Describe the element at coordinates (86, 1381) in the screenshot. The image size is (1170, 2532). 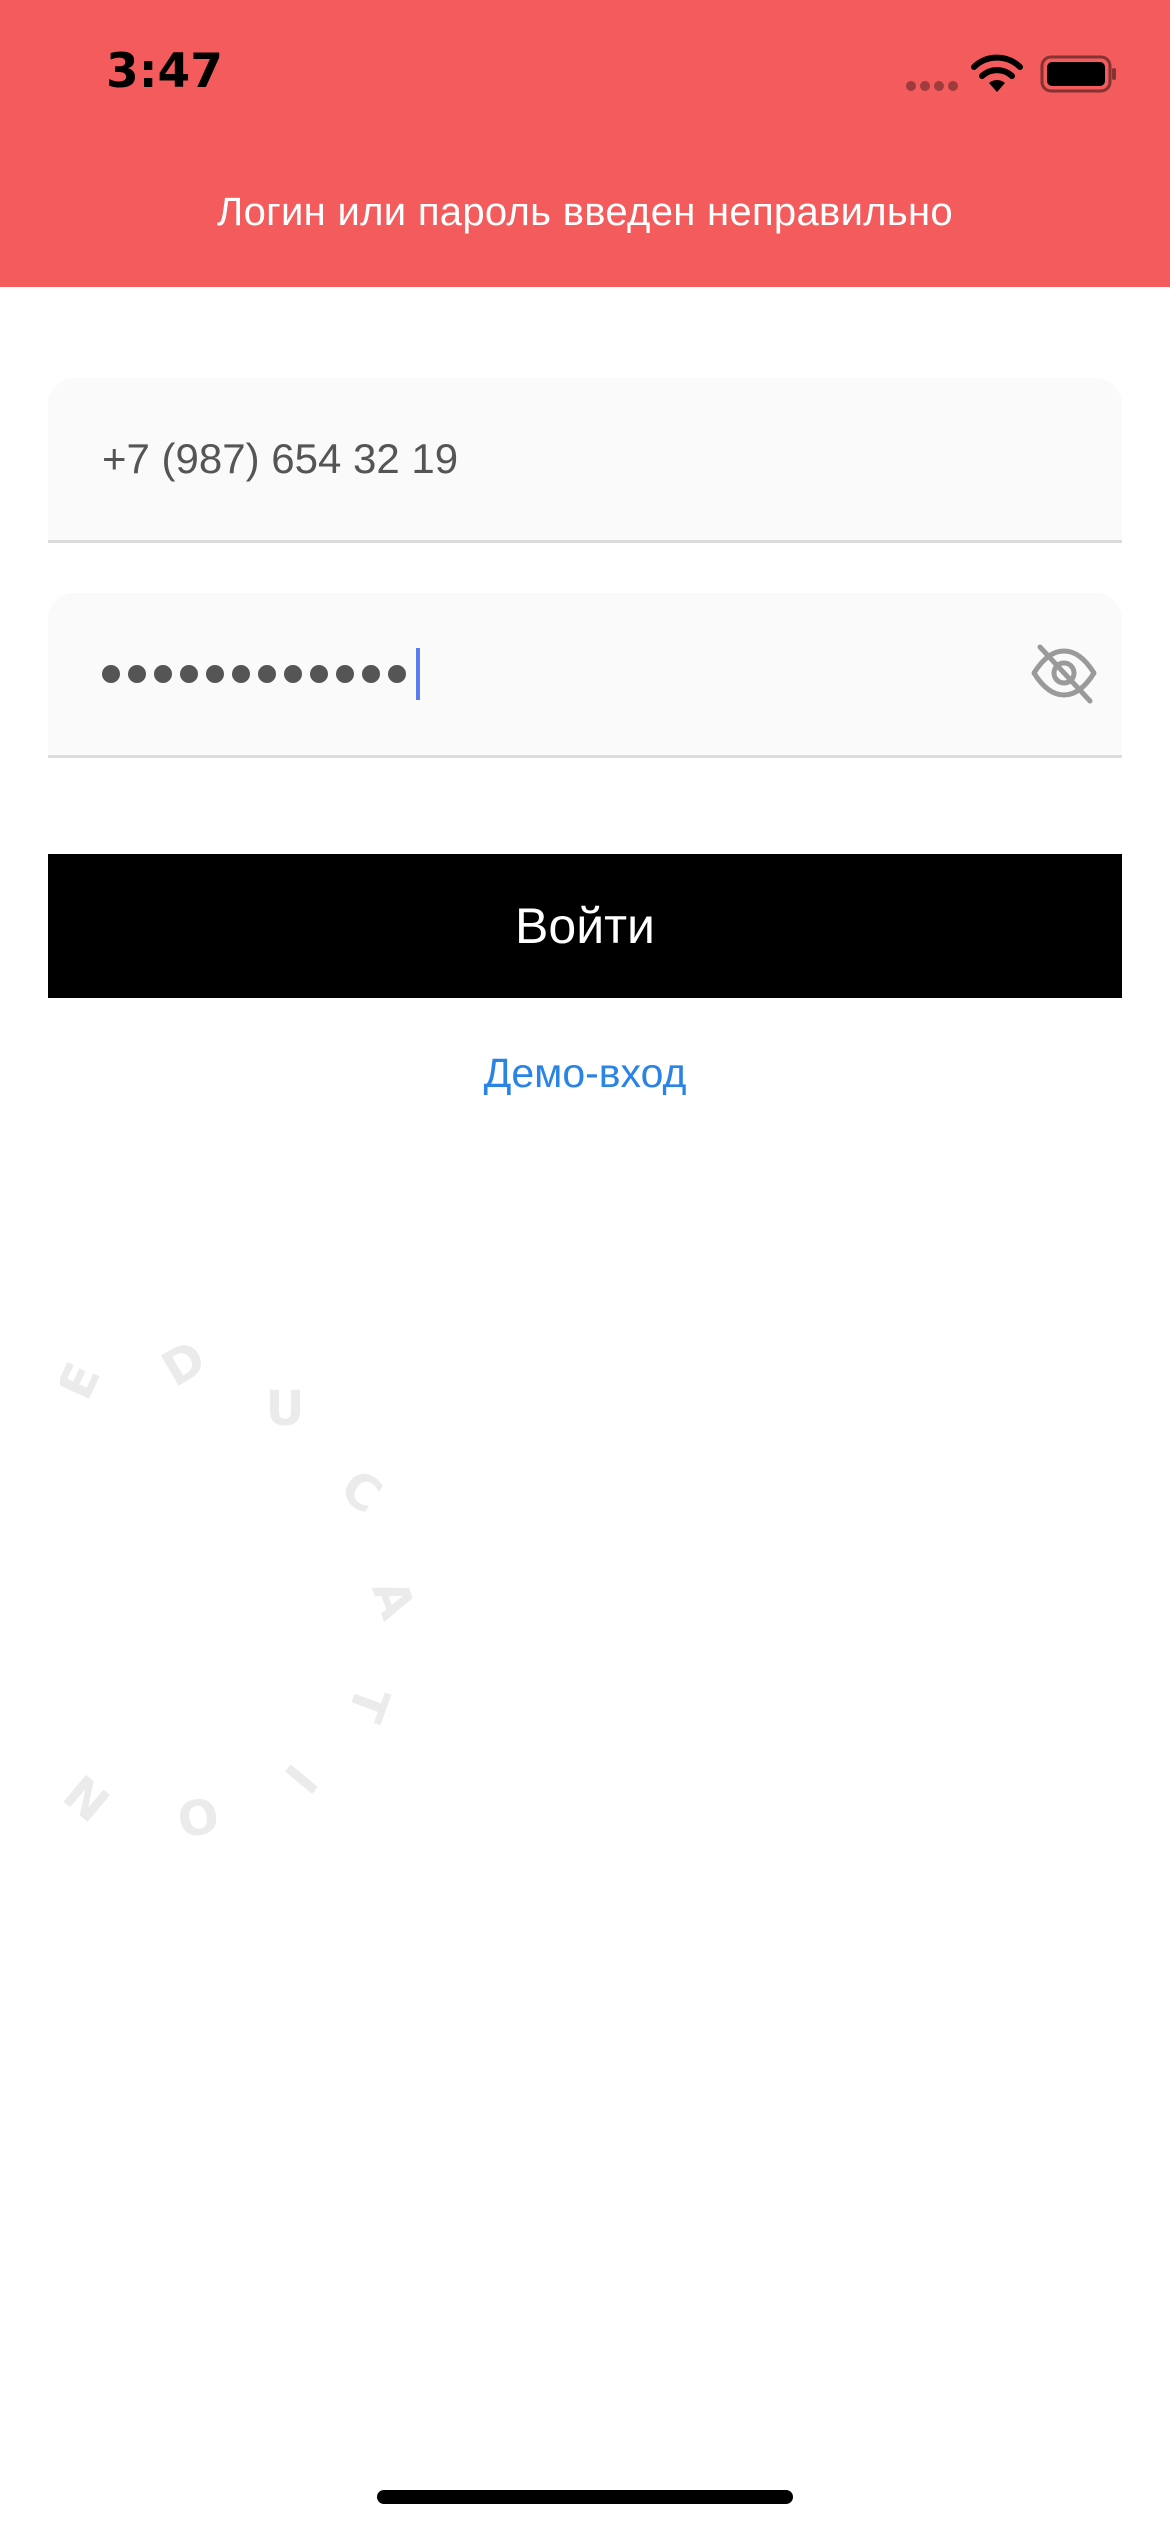
I see `watermark-letter: E` at that location.